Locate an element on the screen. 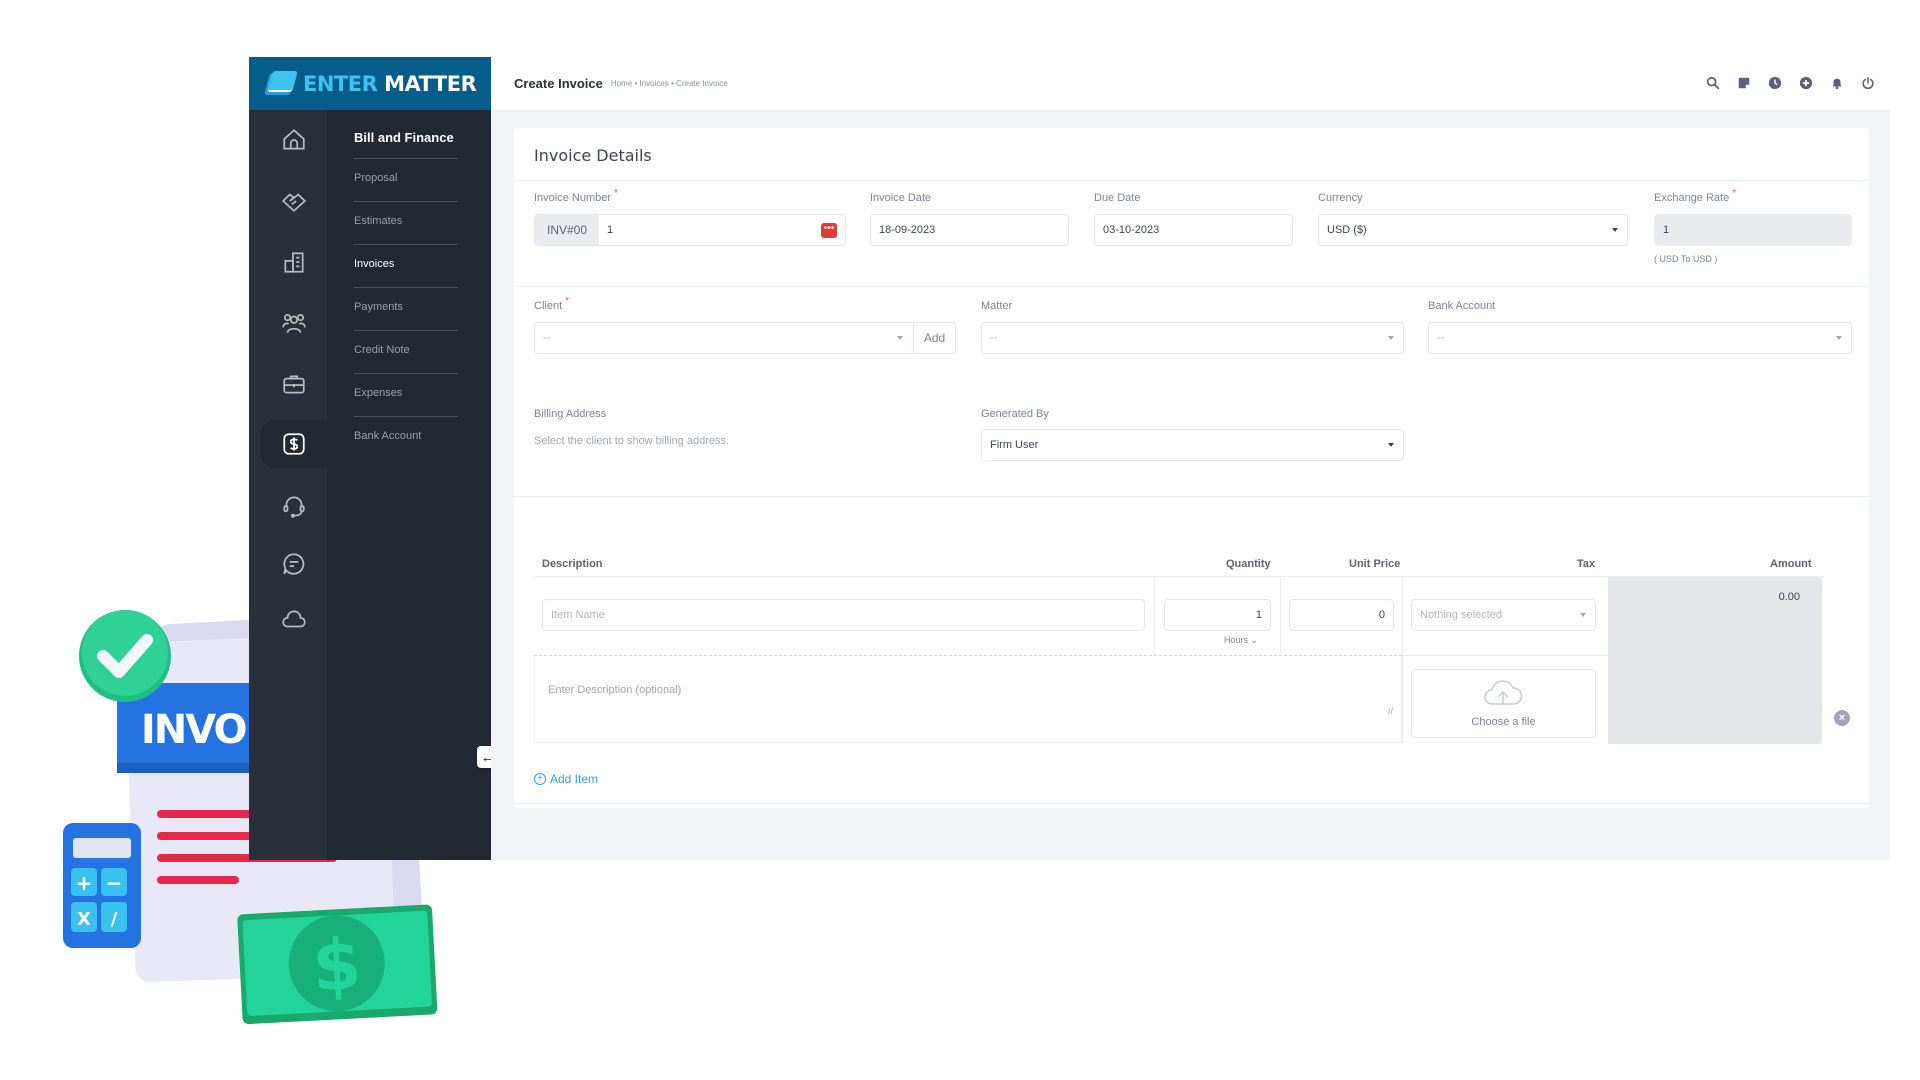 The width and height of the screenshot is (1920, 1080). brand-name: ENTER MATTER is located at coordinates (390, 83).